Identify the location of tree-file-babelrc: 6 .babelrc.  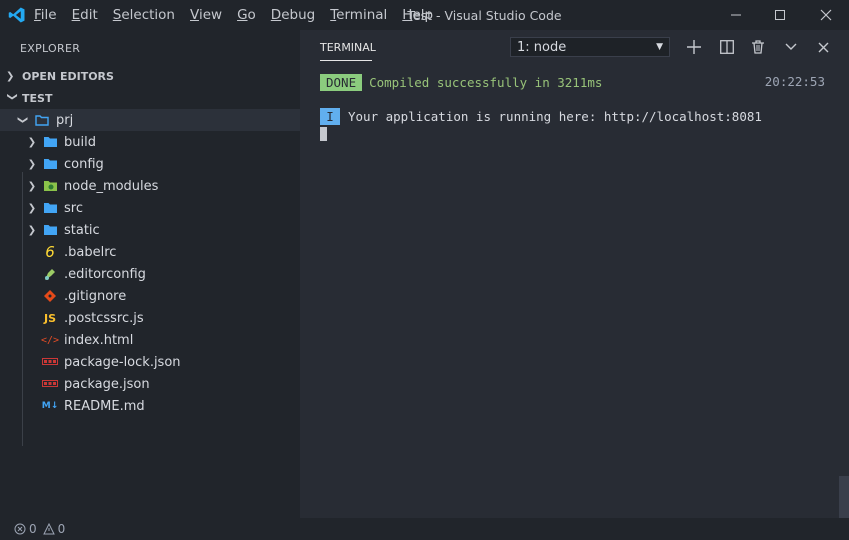
(150, 252).